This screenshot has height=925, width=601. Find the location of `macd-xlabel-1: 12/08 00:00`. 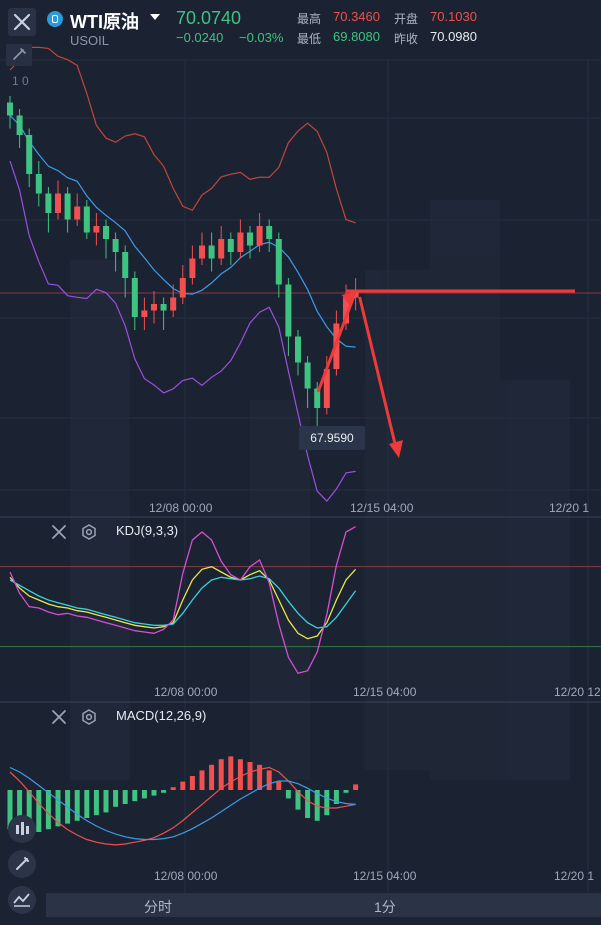

macd-xlabel-1: 12/08 00:00 is located at coordinates (186, 876).